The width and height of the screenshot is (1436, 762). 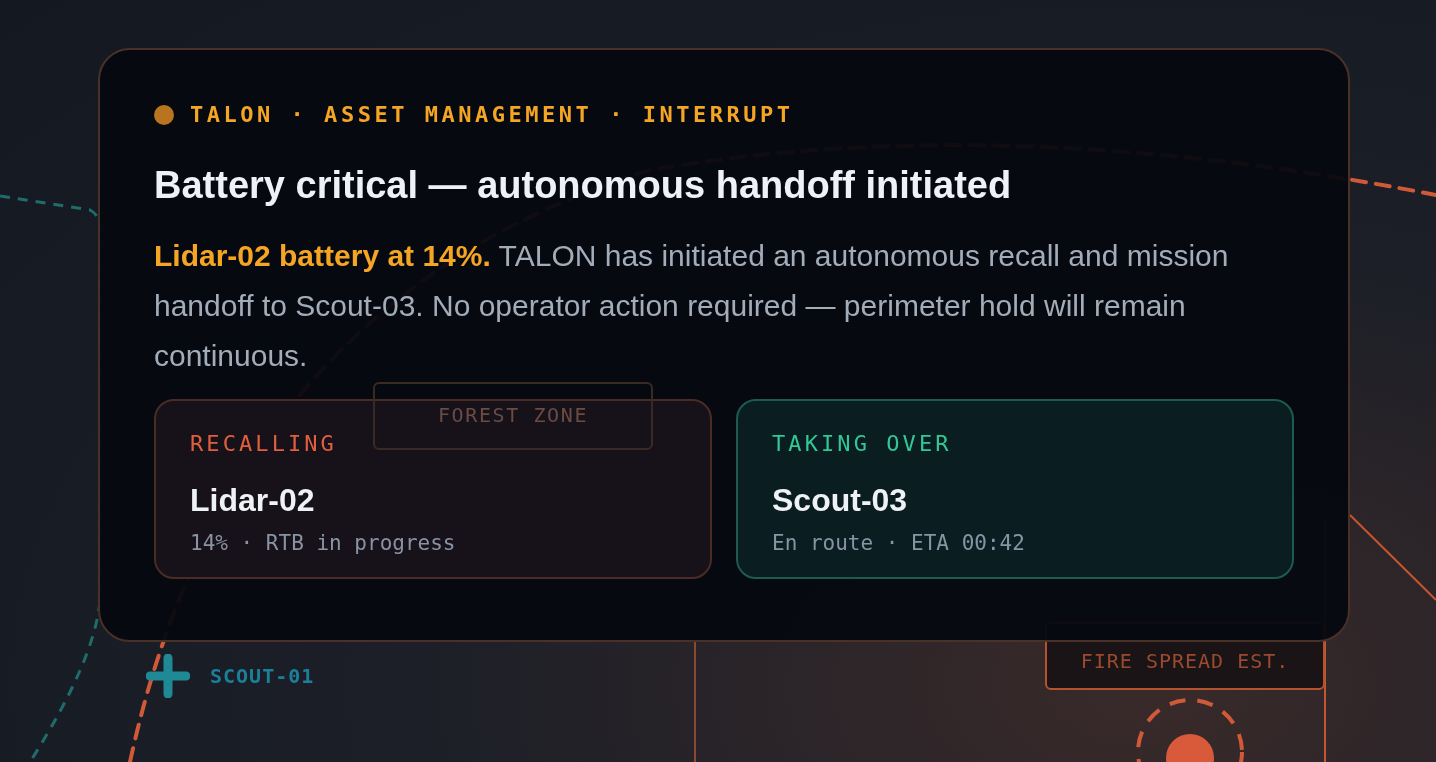 What do you see at coordinates (264, 444) in the screenshot?
I see `asset-status: RECALLING` at bounding box center [264, 444].